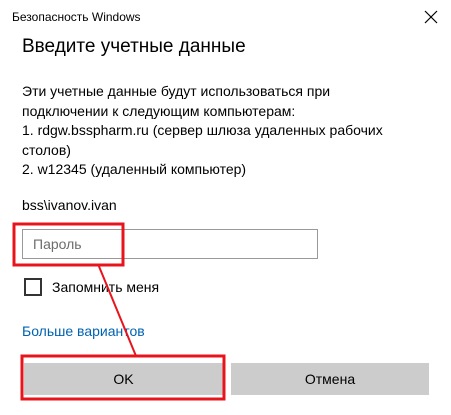 Image resolution: width=451 pixels, height=415 pixels. I want to click on password-field, so click(170, 244).